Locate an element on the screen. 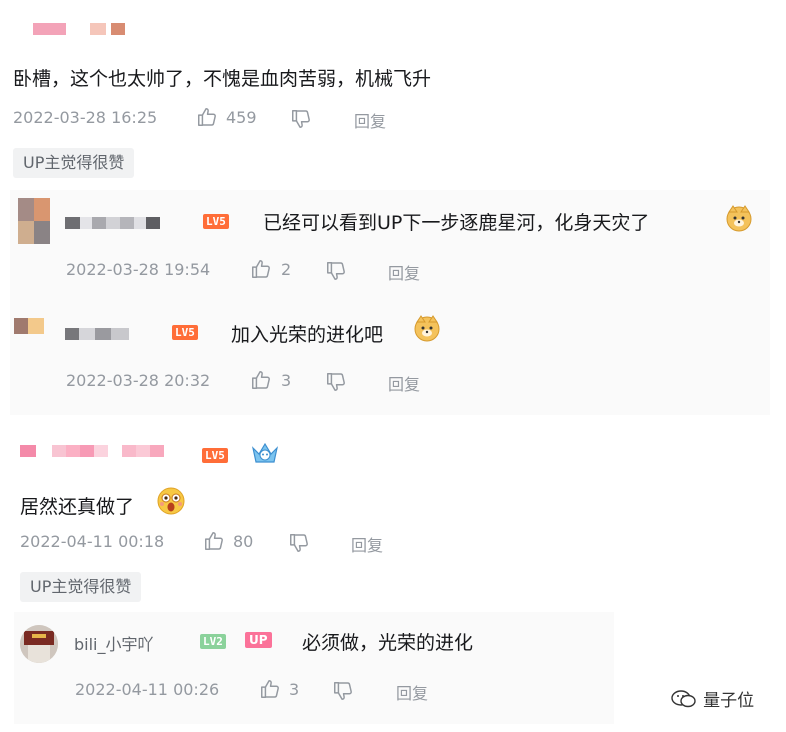 The height and width of the screenshot is (732, 786). reply-time: 2022-04-11 00:26 is located at coordinates (147, 689).